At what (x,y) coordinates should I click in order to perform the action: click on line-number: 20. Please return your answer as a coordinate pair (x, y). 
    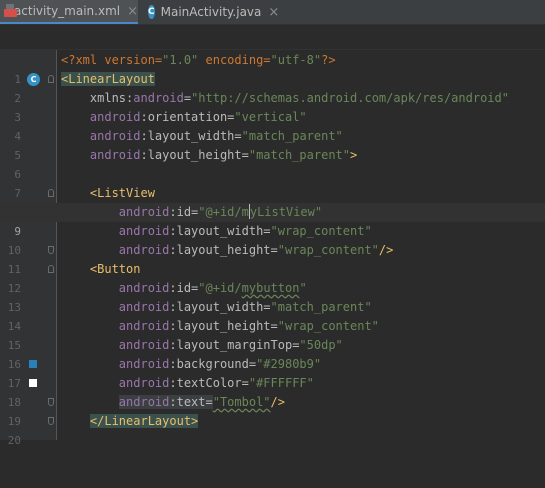
    Looking at the image, I should click on (14, 440).